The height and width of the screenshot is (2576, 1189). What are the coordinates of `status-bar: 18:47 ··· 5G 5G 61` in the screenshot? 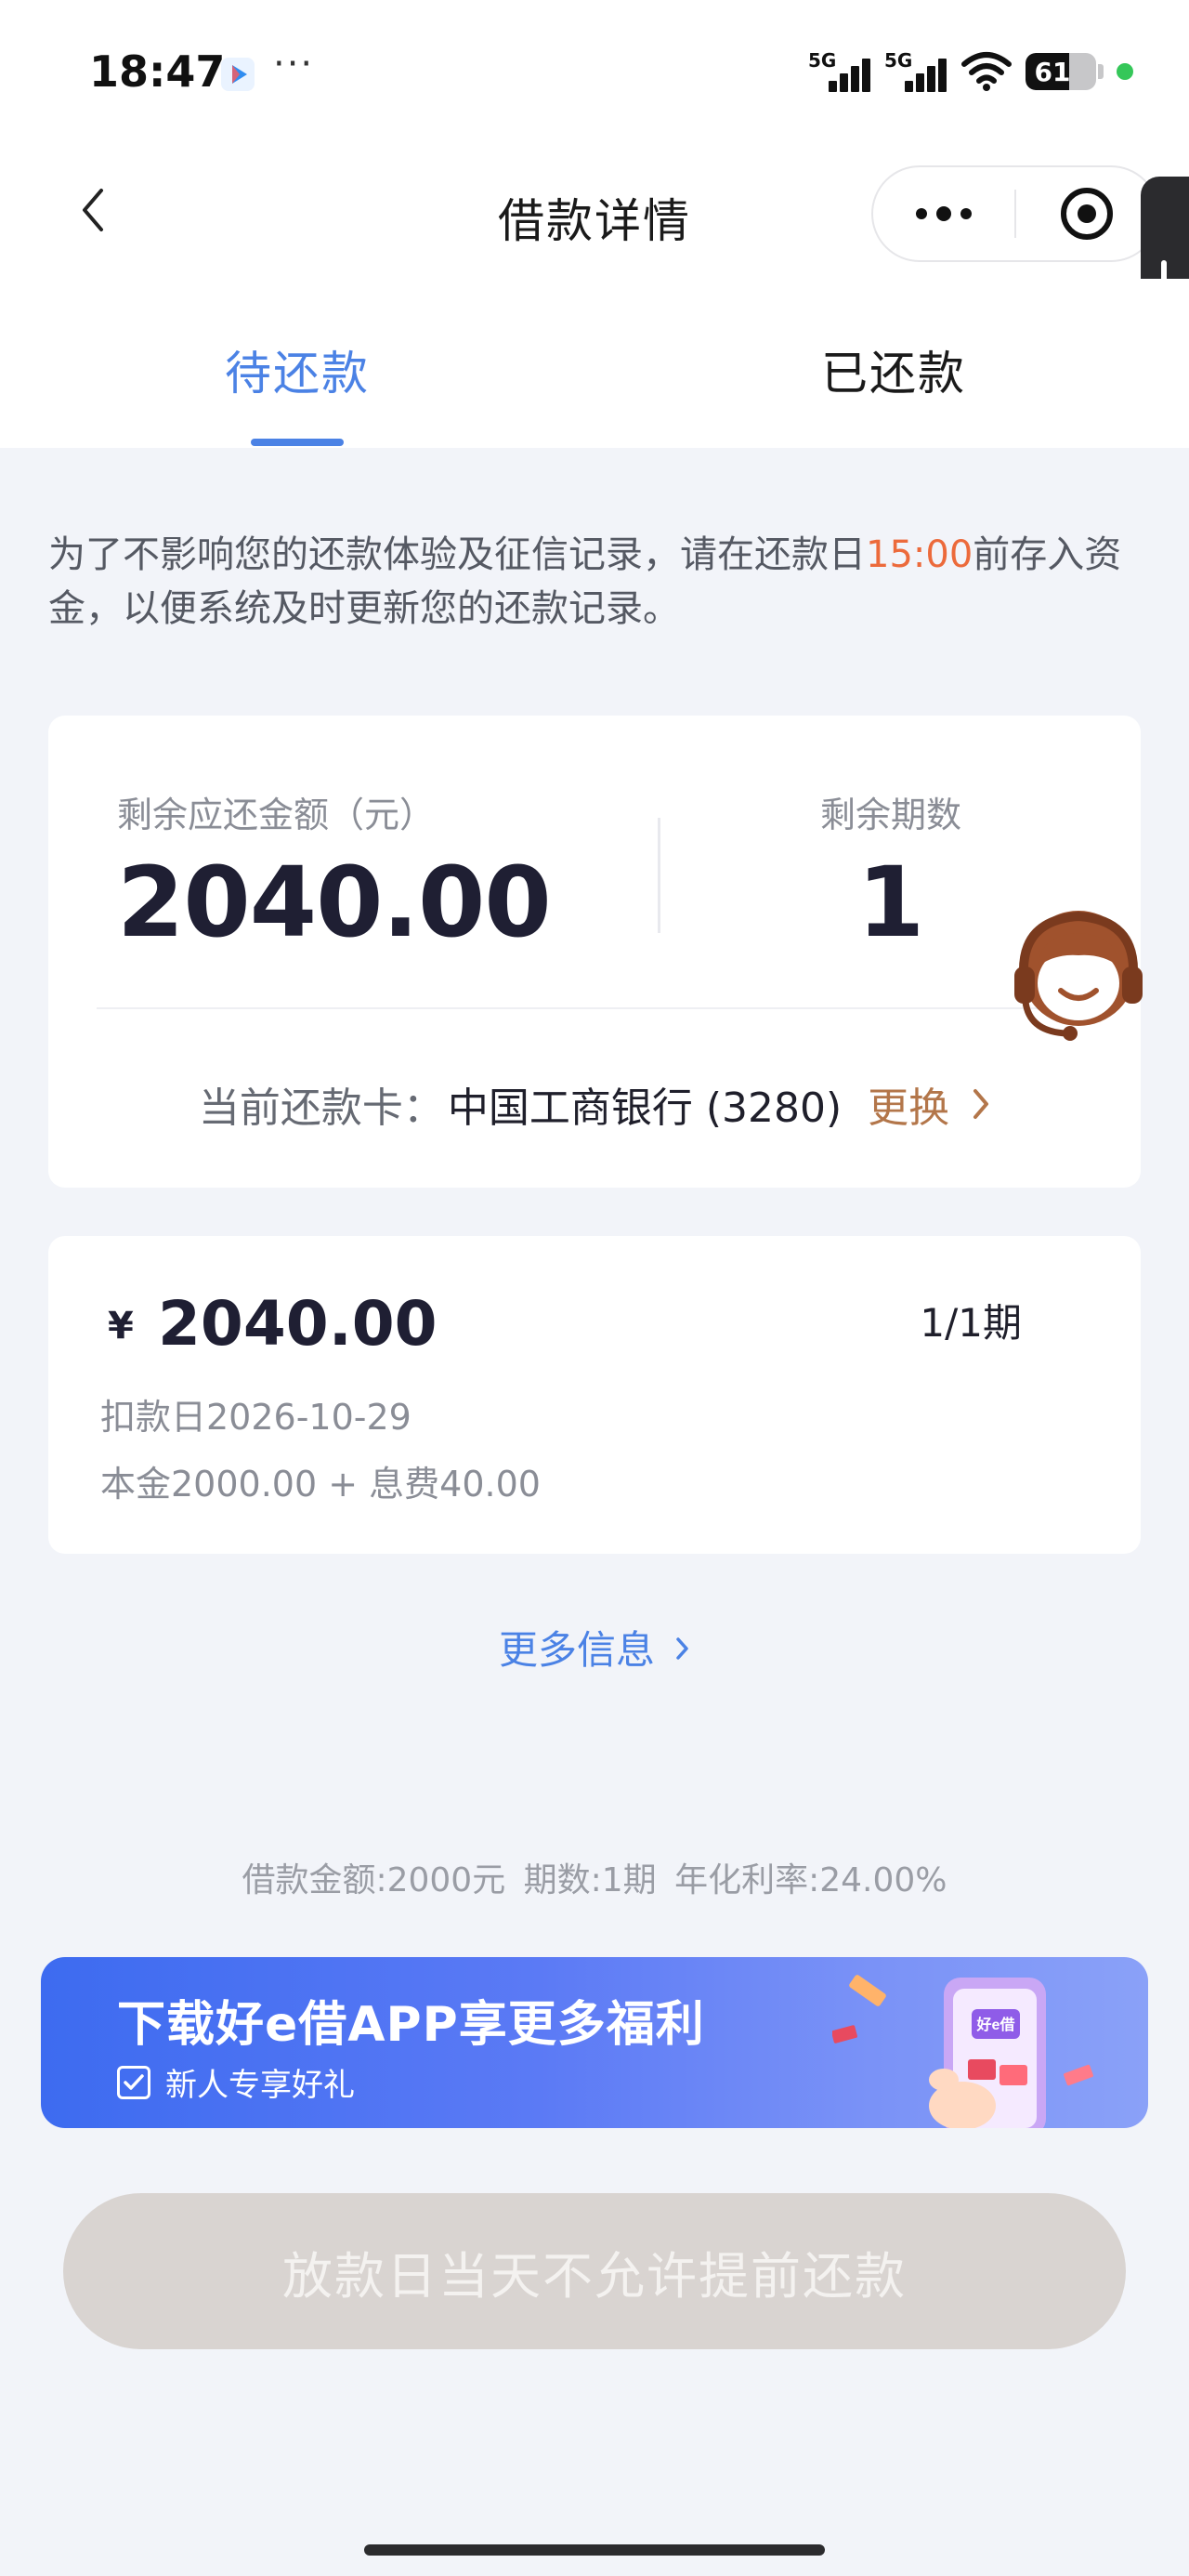 It's located at (594, 74).